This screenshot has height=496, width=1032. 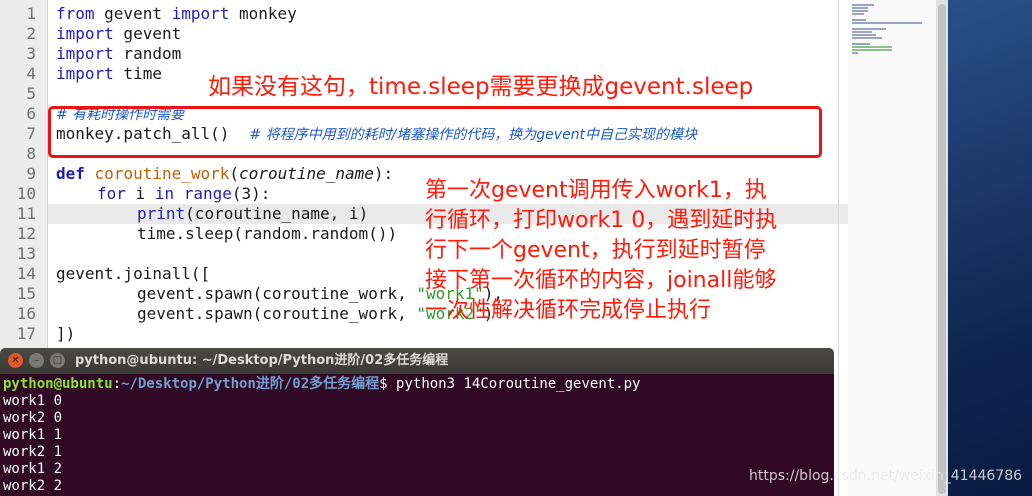 What do you see at coordinates (161, 213) in the screenshot?
I see `builtin: print` at bounding box center [161, 213].